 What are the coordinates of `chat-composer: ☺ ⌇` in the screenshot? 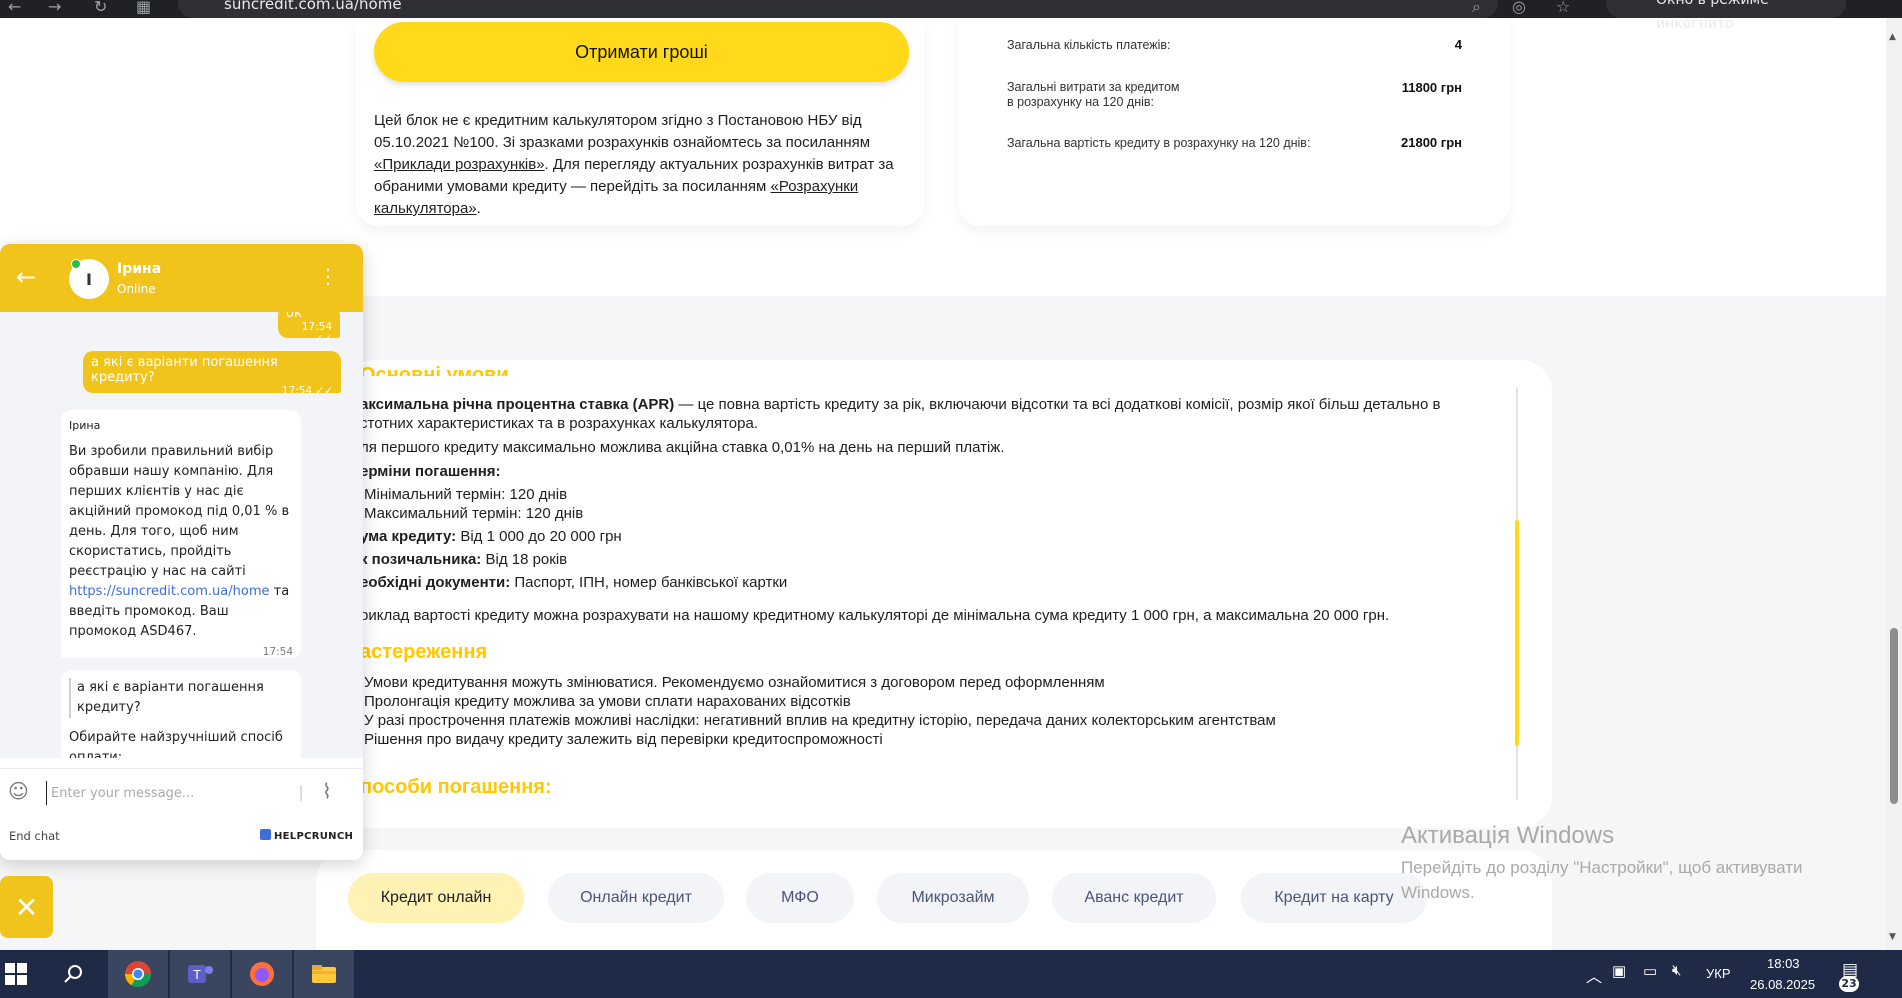 It's located at (181, 792).